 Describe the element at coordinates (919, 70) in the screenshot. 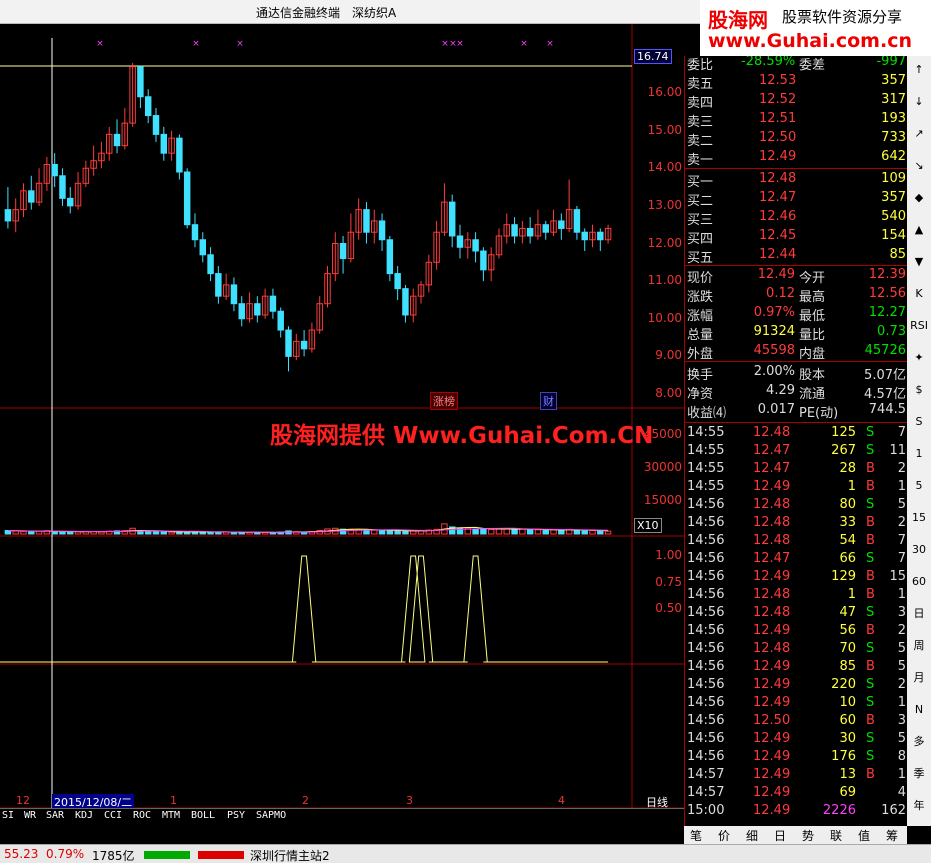

I see `toolstrip-button: ↑` at that location.